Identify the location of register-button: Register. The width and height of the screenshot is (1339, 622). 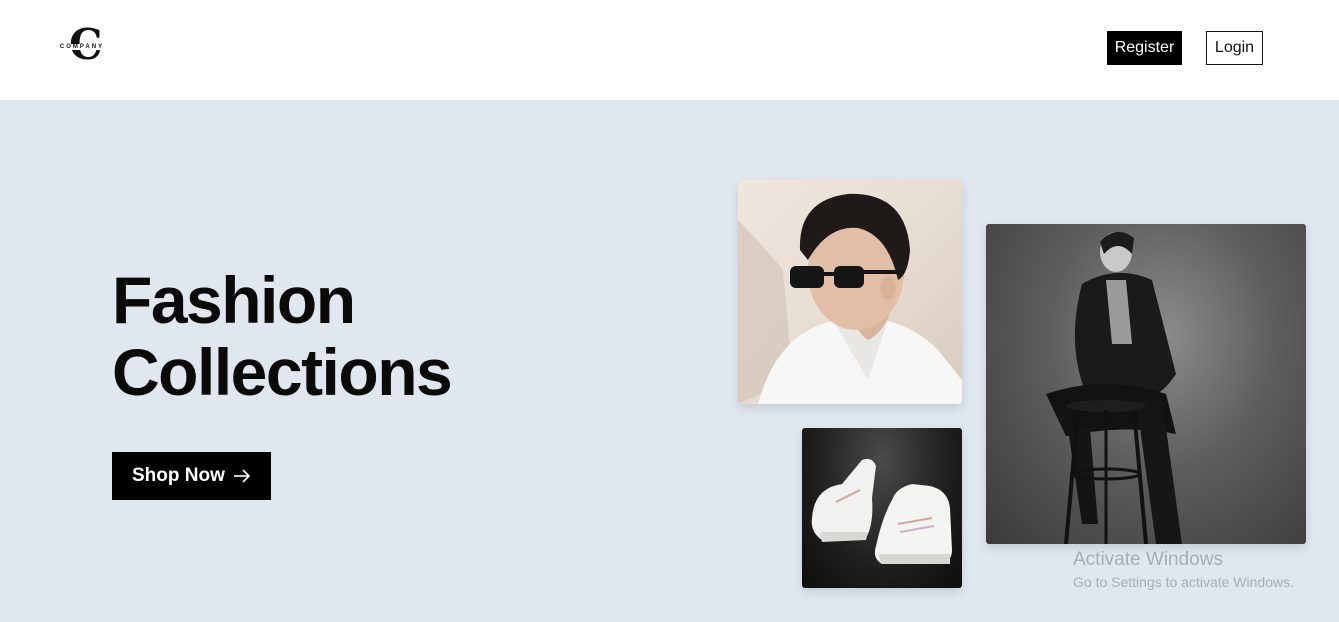
(1144, 48).